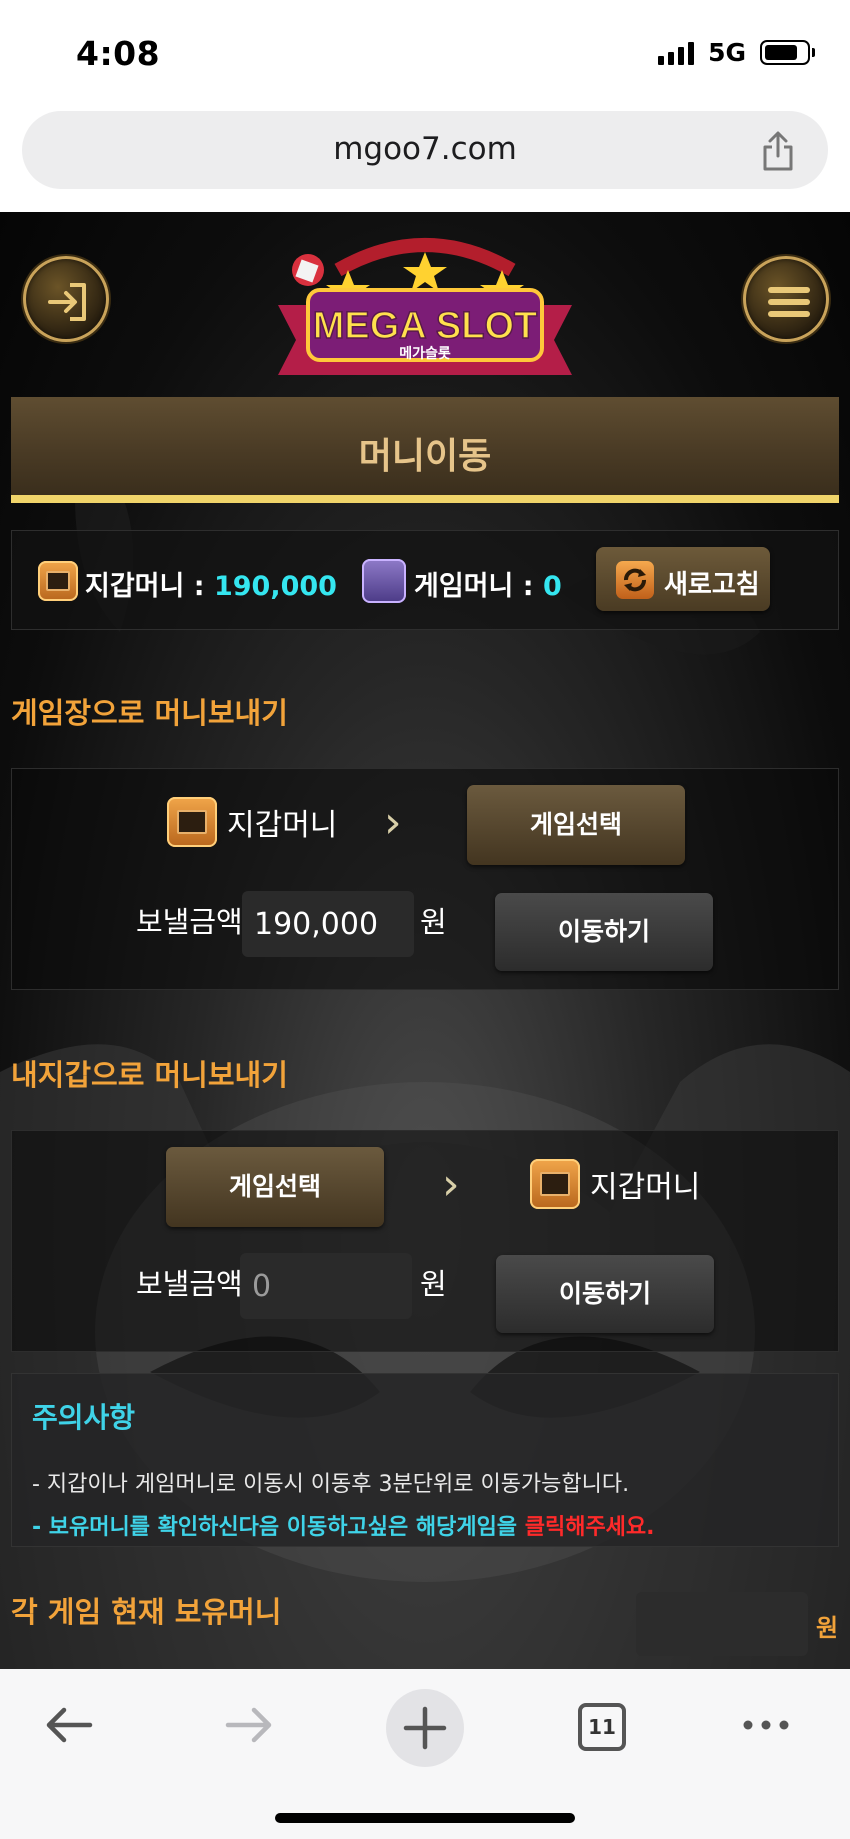 The height and width of the screenshot is (1839, 850). Describe the element at coordinates (425, 326) in the screenshot. I see `logo-text: MEGA SLOT` at that location.